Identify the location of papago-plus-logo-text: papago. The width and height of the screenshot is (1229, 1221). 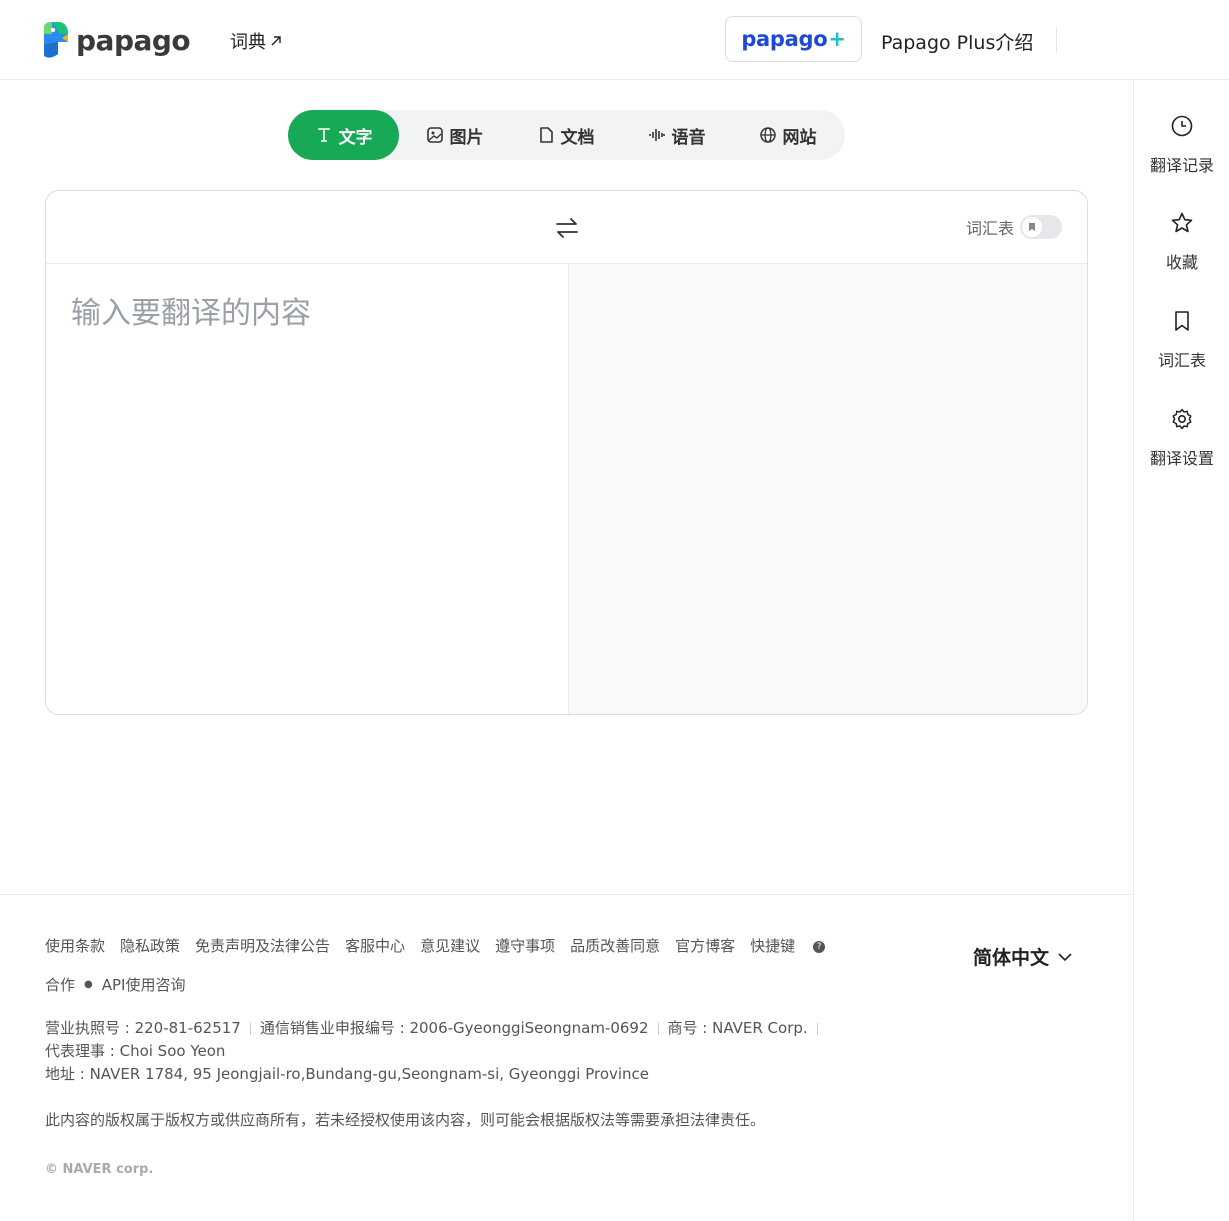
(784, 39).